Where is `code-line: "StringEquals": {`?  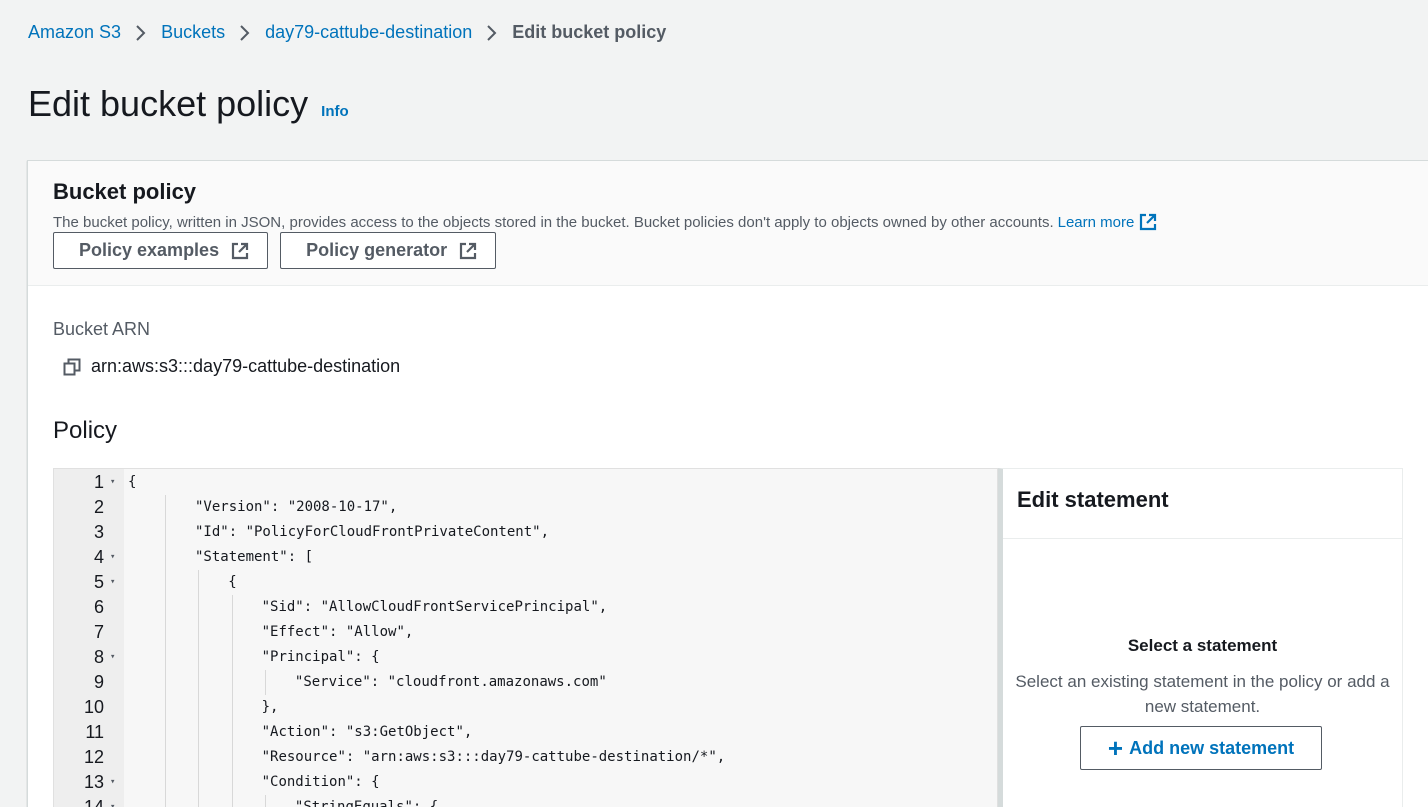
code-line: "StringEquals": { is located at coordinates (560, 801).